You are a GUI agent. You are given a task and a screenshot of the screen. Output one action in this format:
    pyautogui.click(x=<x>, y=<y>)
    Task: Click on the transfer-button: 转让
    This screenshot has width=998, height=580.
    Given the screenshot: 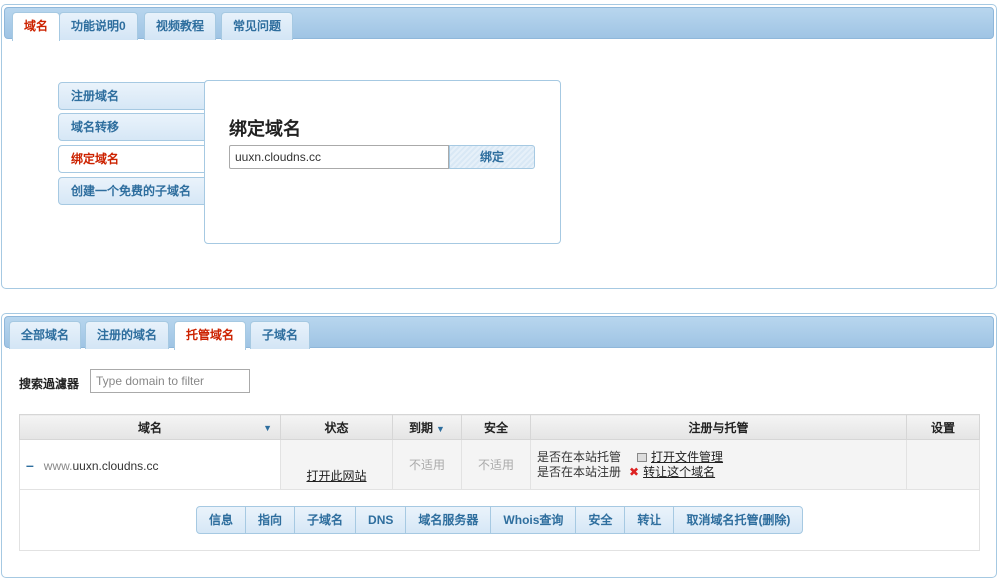 What is the action you would take?
    pyautogui.click(x=648, y=520)
    